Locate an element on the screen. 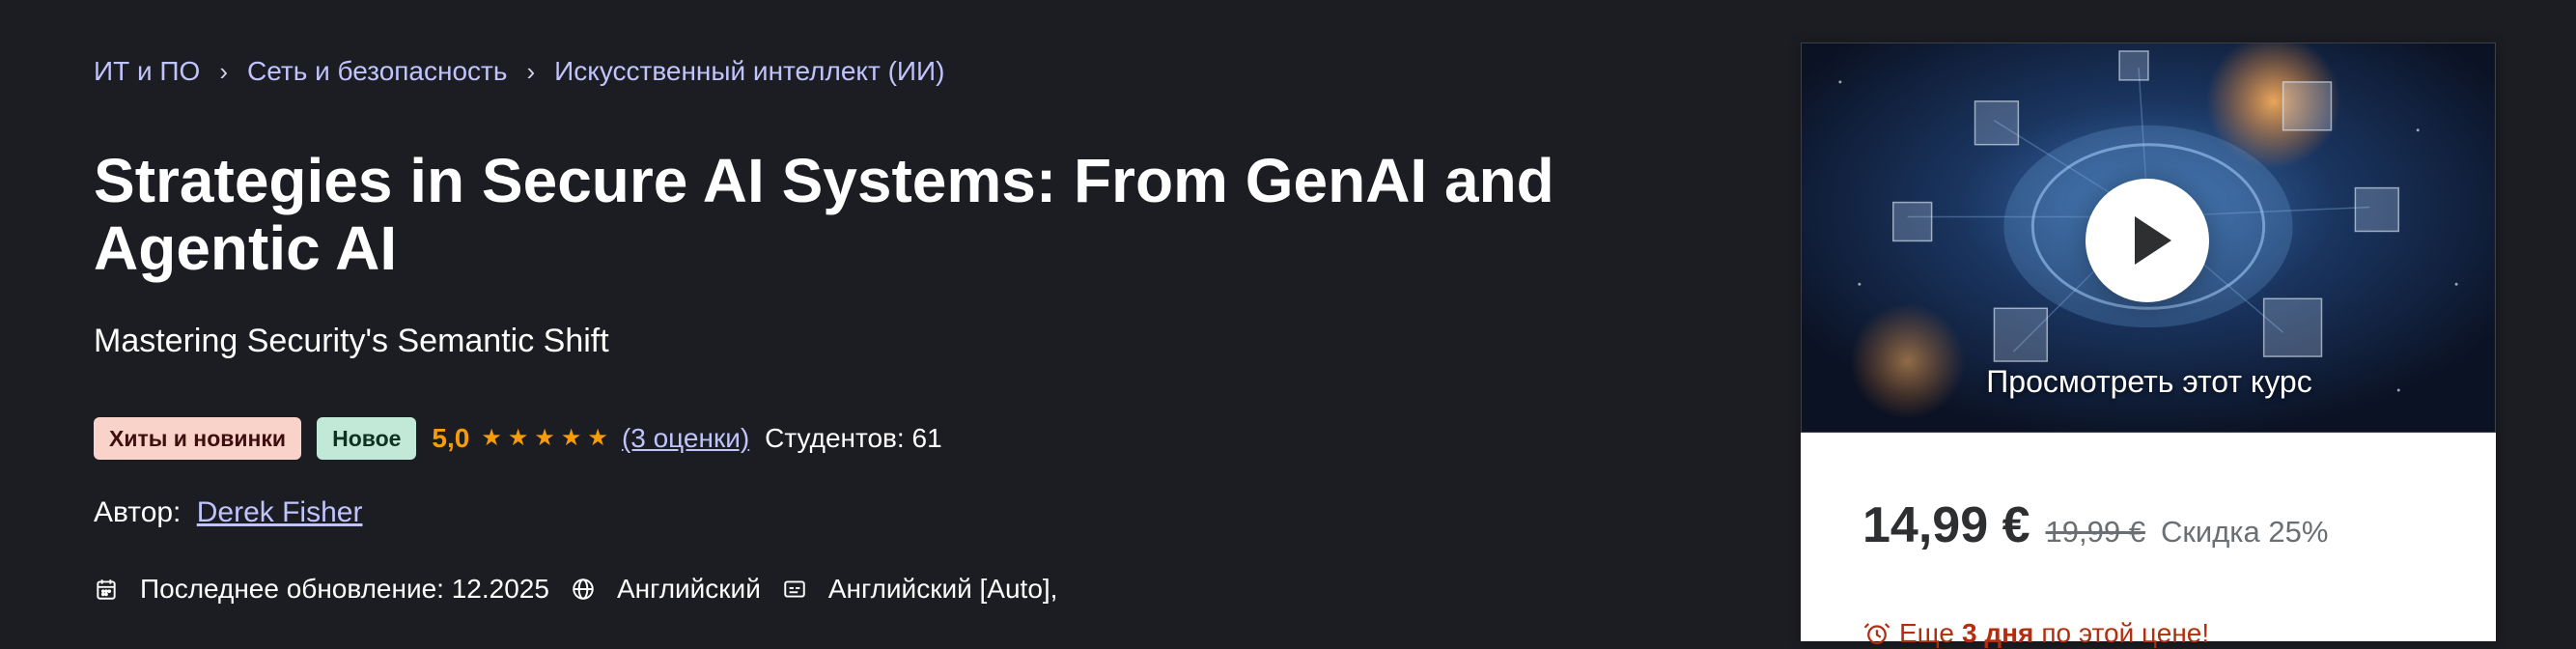 This screenshot has width=2576, height=649. author-link: Derek Fisher is located at coordinates (280, 512).